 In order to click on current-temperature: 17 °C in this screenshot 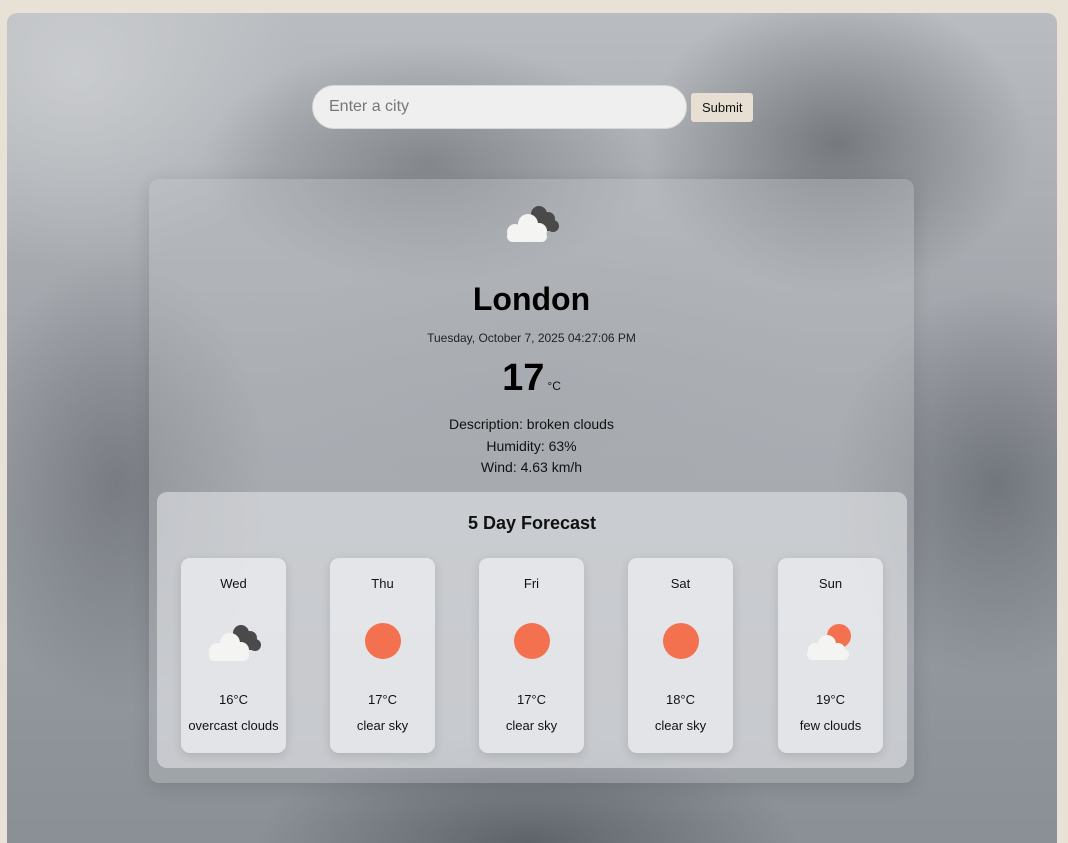, I will do `click(531, 378)`.